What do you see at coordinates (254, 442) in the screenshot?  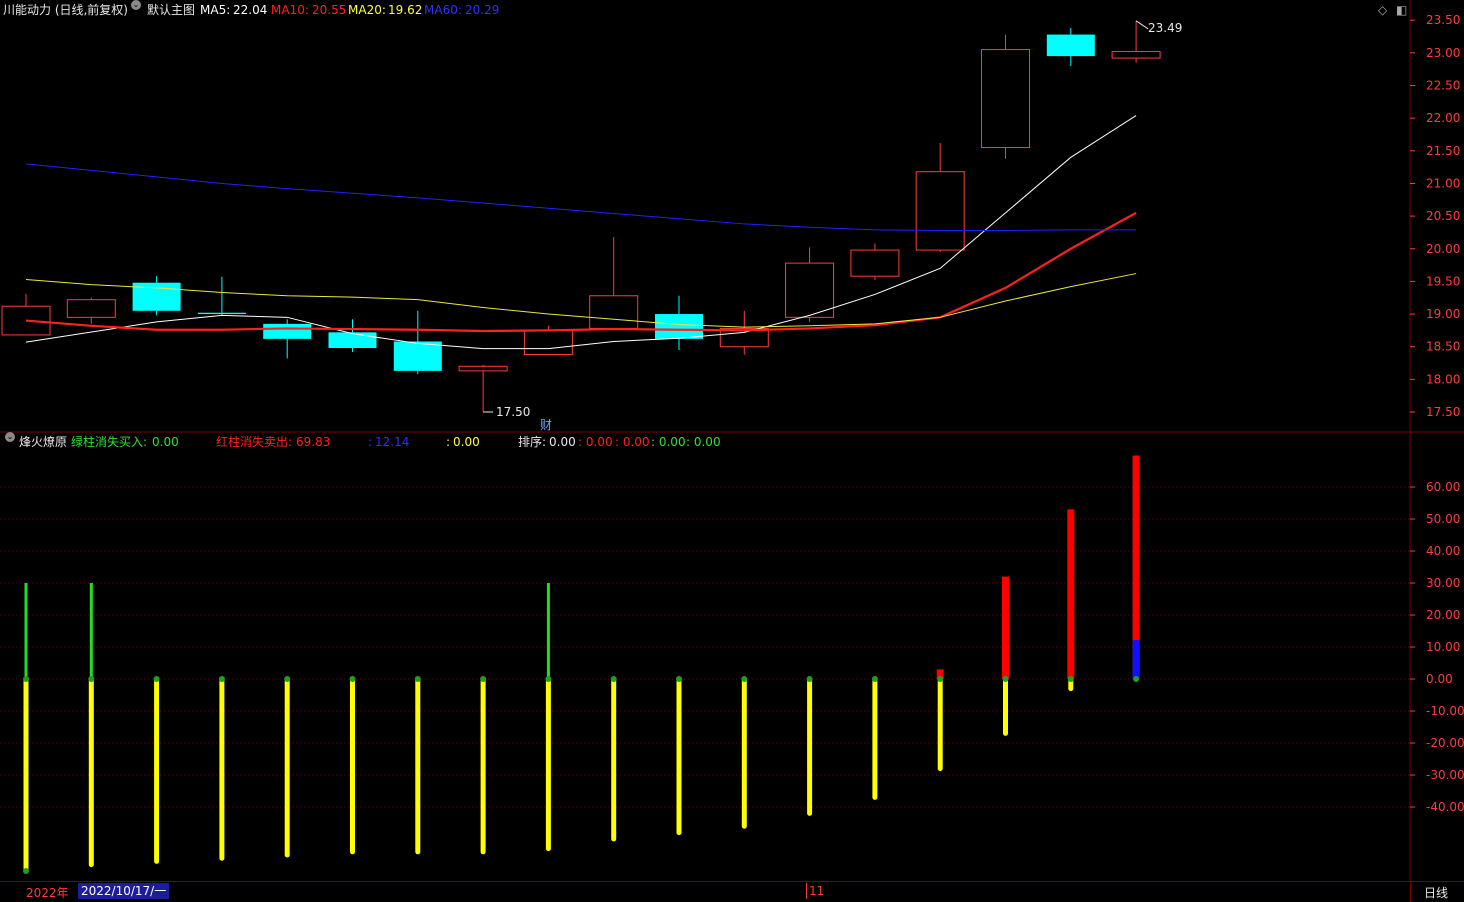 I see `red-label: 红柱消失卖出:` at bounding box center [254, 442].